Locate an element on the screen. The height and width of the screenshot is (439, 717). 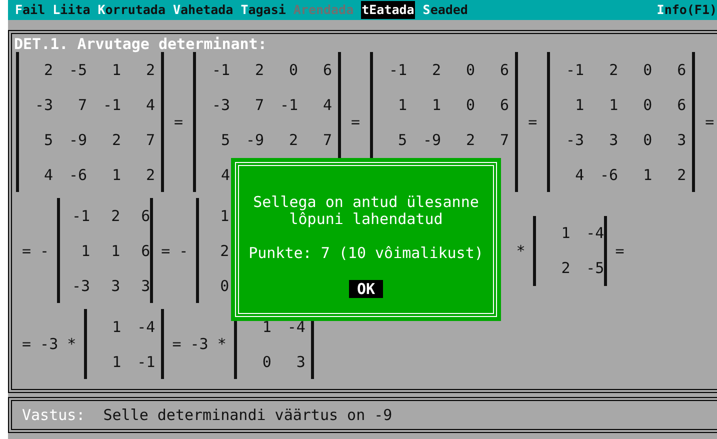
answer-label: Vastus: is located at coordinates (54, 415).